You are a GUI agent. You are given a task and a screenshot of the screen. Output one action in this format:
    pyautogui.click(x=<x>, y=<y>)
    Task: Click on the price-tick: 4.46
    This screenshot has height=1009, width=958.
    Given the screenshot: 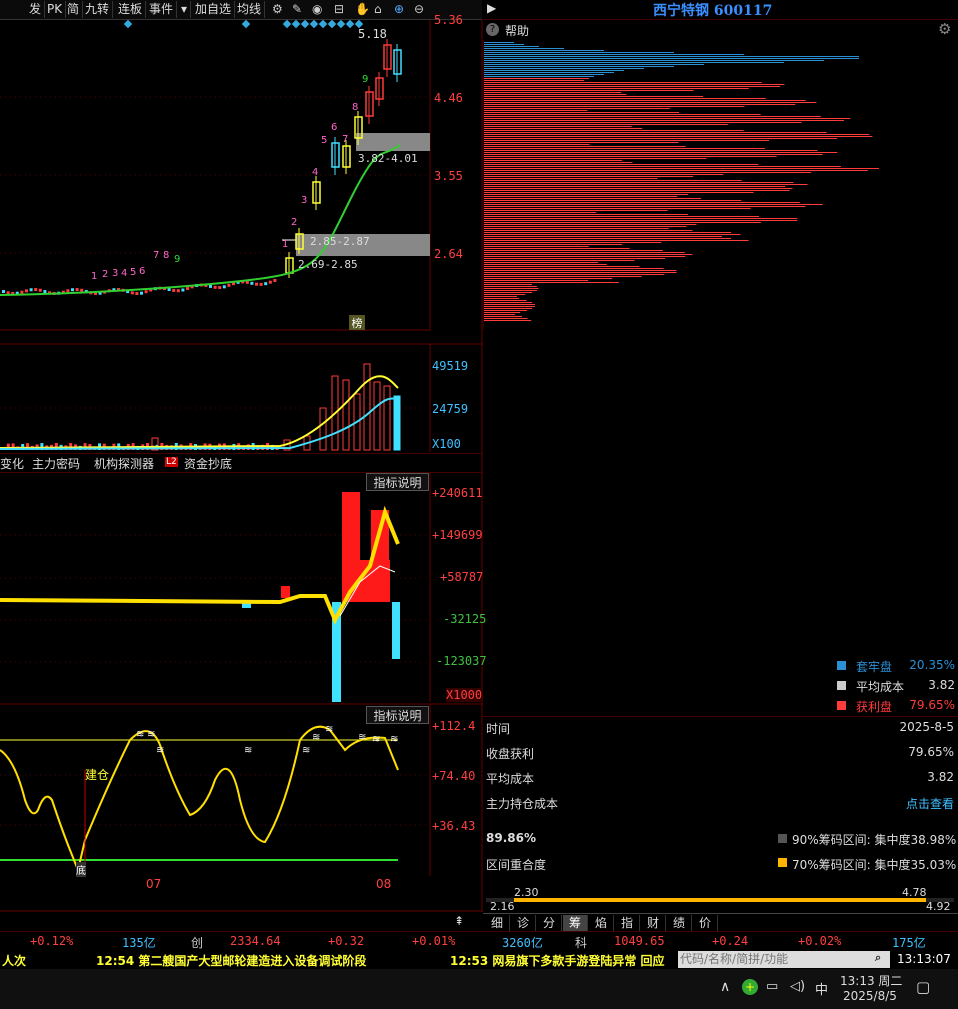 What is the action you would take?
    pyautogui.click(x=448, y=98)
    